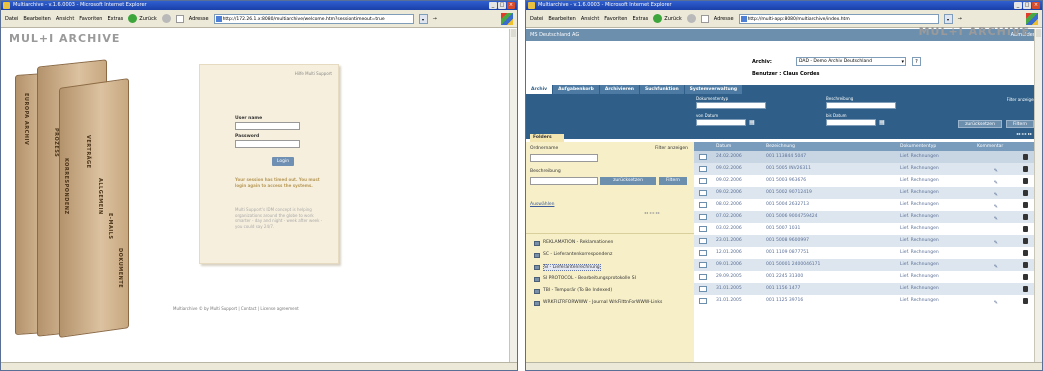  What do you see at coordinates (996, 303) in the screenshot?
I see `comment-icon: ✎` at bounding box center [996, 303].